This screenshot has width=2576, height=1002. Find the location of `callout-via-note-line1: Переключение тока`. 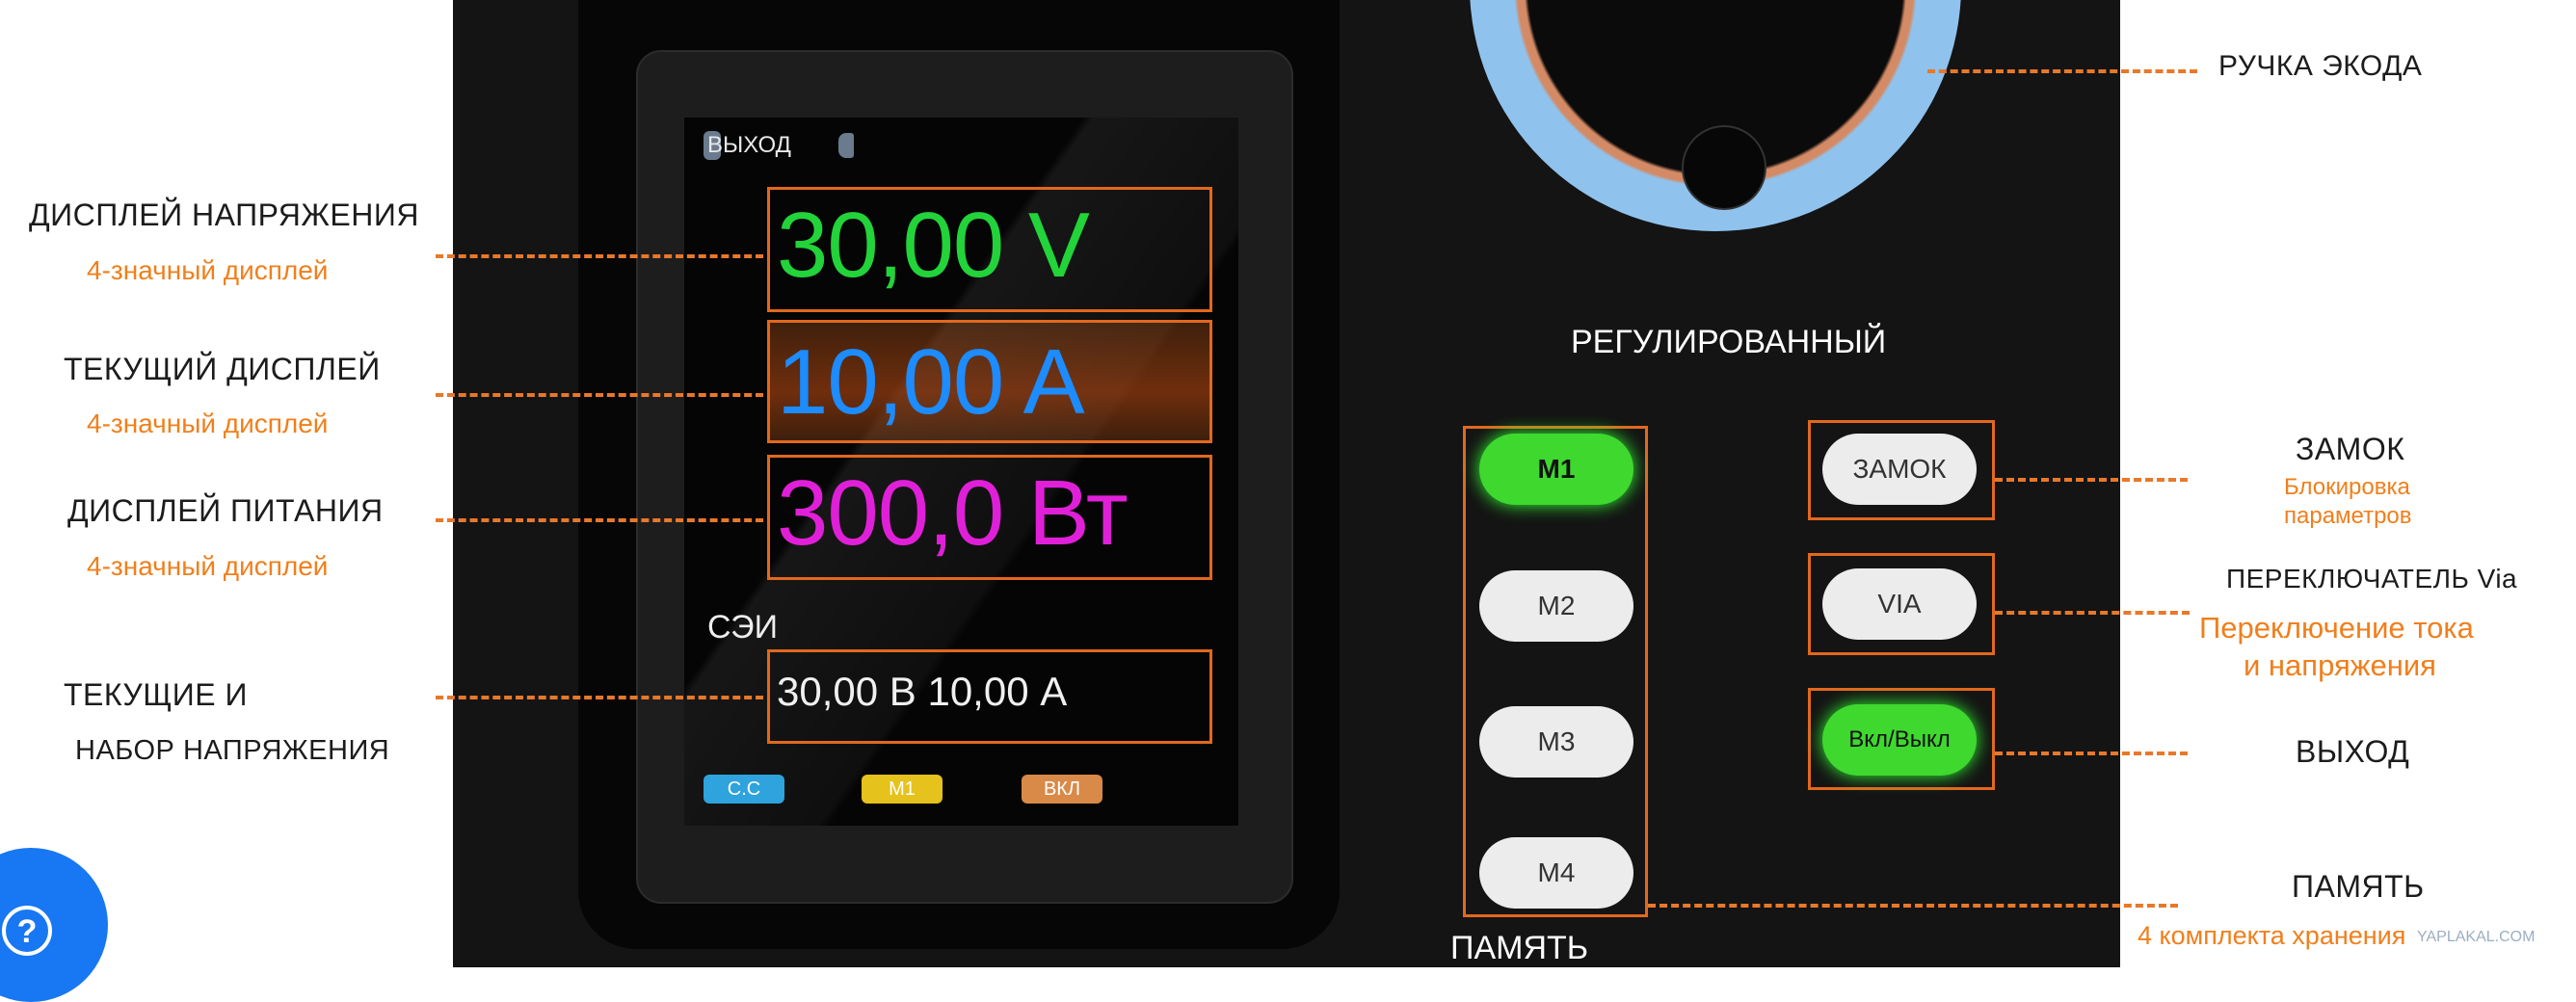

callout-via-note-line1: Переключение тока is located at coordinates (2336, 628).